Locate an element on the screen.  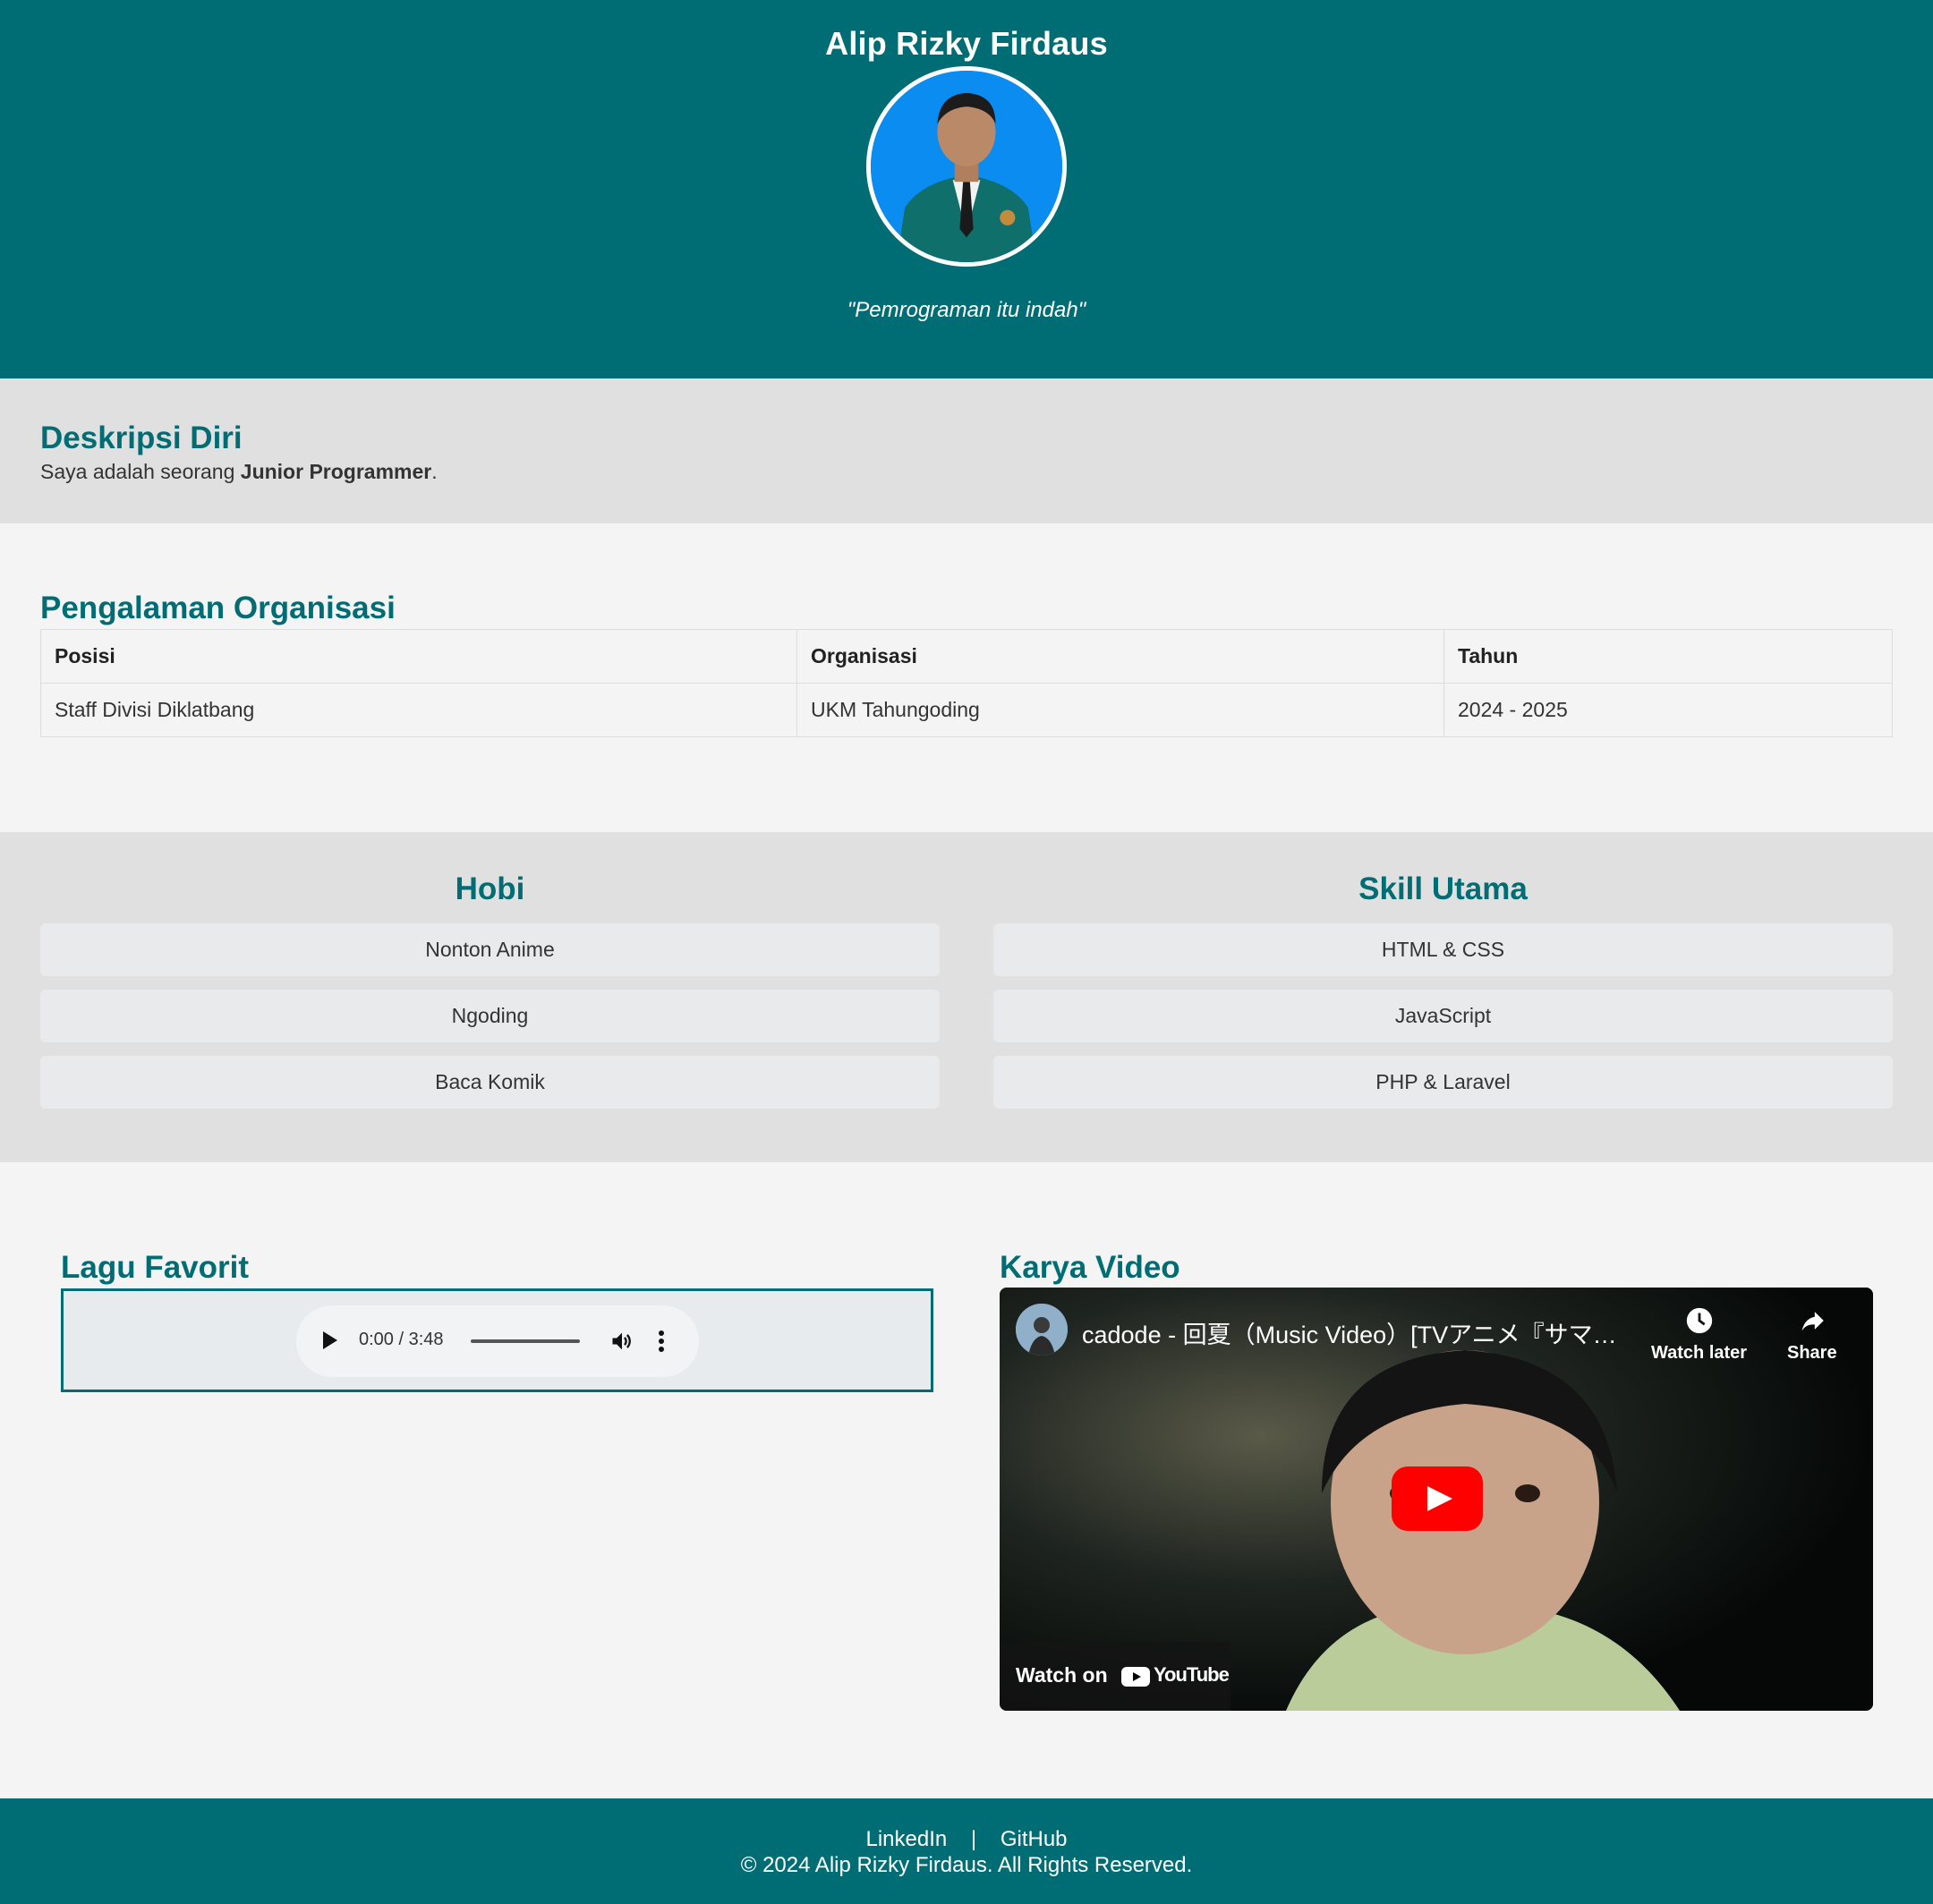
channel-avatar-image is located at coordinates (1042, 1330).